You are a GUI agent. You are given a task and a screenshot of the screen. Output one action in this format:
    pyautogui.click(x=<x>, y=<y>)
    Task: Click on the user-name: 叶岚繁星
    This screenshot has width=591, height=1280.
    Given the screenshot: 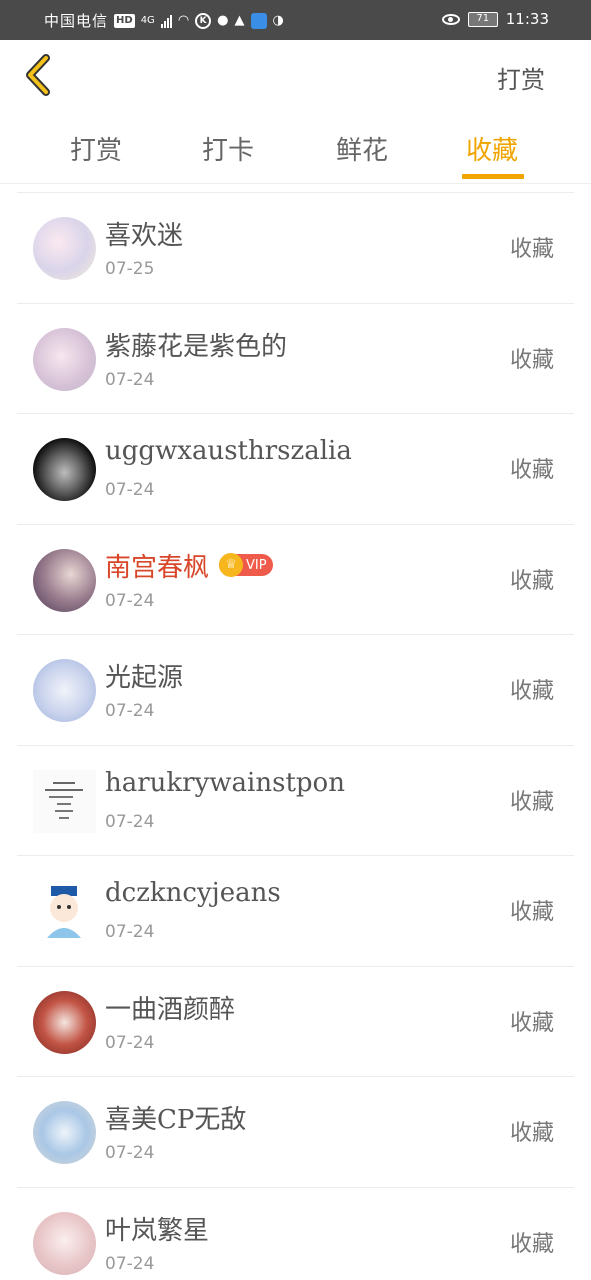 What is the action you would take?
    pyautogui.click(x=157, y=1228)
    